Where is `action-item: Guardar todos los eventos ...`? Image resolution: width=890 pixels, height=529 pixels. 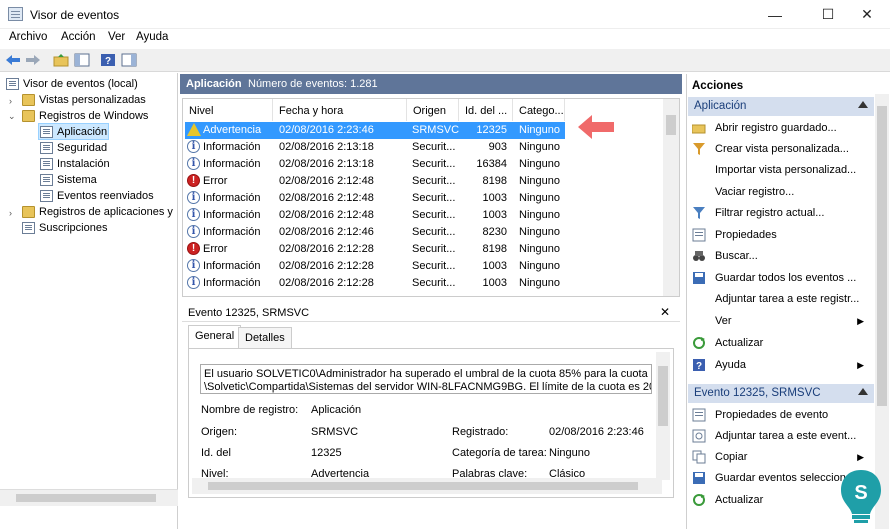
action-item: Guardar todos los eventos ... is located at coordinates (780, 278).